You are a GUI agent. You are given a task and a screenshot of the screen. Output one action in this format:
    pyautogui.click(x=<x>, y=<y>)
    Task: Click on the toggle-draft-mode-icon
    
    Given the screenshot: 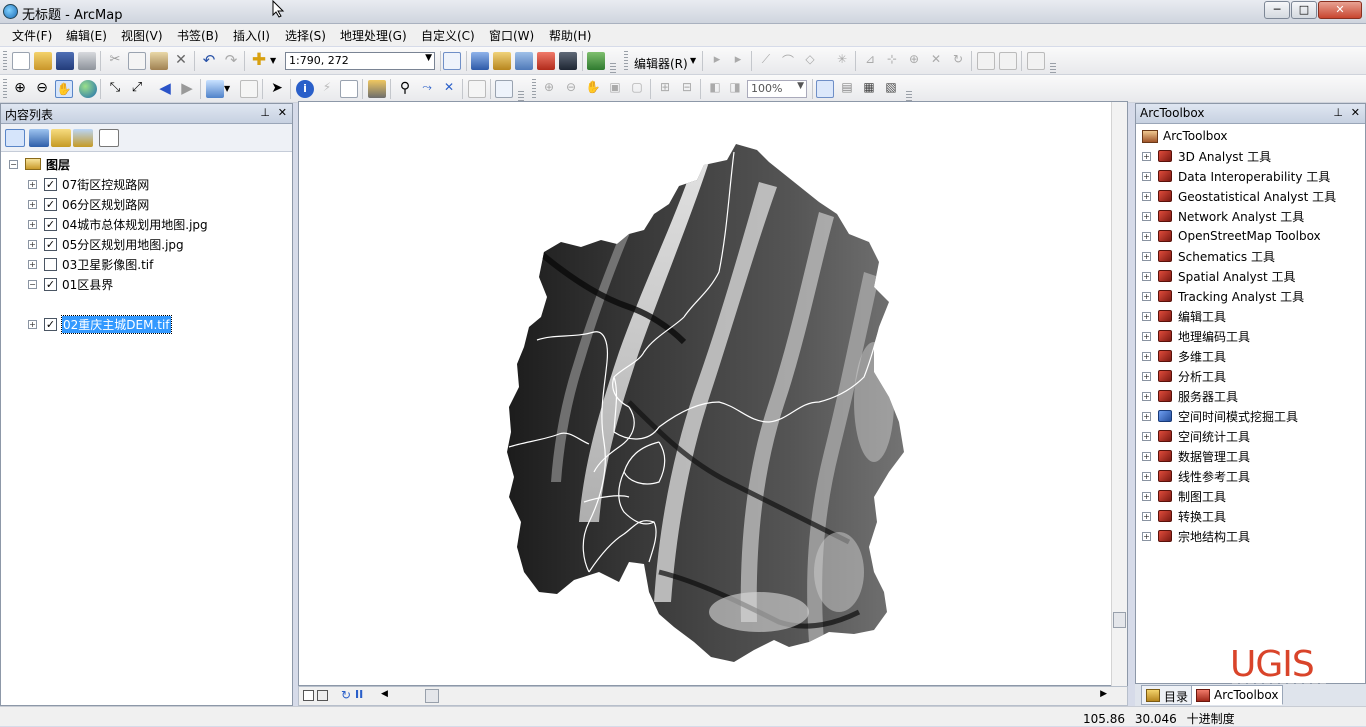 What is the action you would take?
    pyautogui.click(x=825, y=89)
    